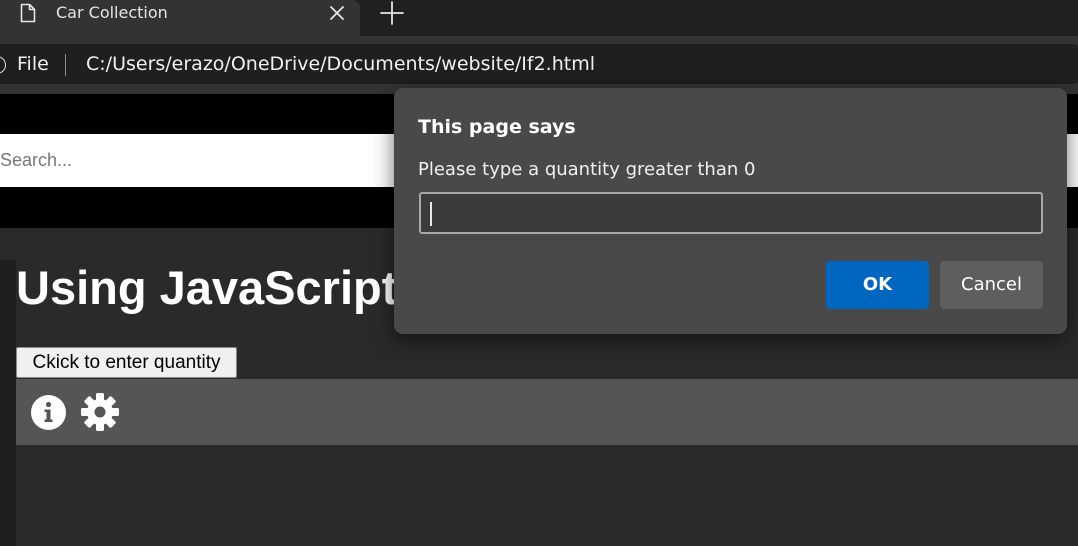 The image size is (1078, 546). I want to click on dialog-message: Please type a quantity greater than 0, so click(587, 169).